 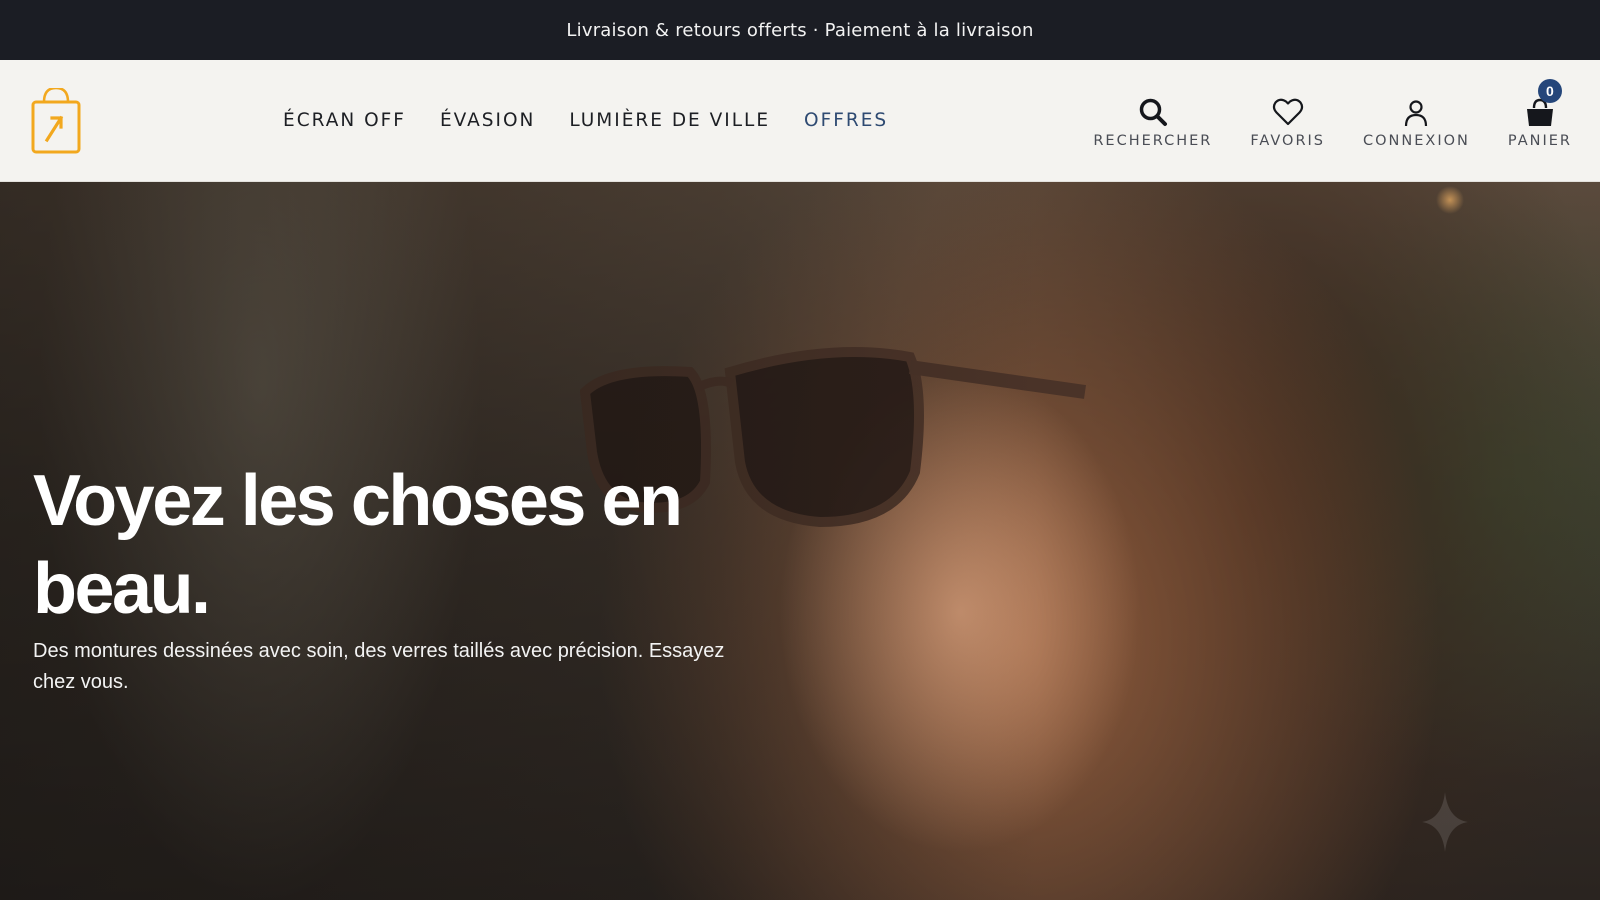 What do you see at coordinates (1416, 140) in the screenshot?
I see `login-label: CONNEXION` at bounding box center [1416, 140].